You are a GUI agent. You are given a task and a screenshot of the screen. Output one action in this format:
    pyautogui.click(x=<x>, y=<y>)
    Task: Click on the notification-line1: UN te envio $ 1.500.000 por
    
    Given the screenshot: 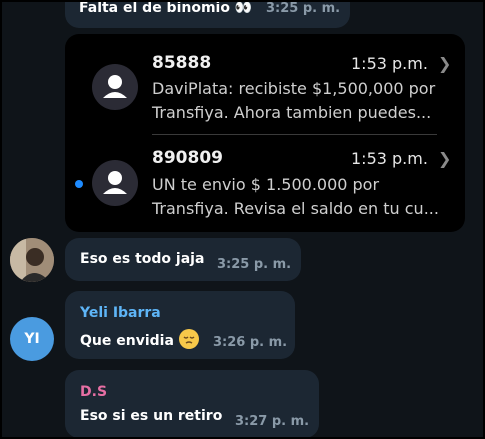 What is the action you would take?
    pyautogui.click(x=266, y=184)
    